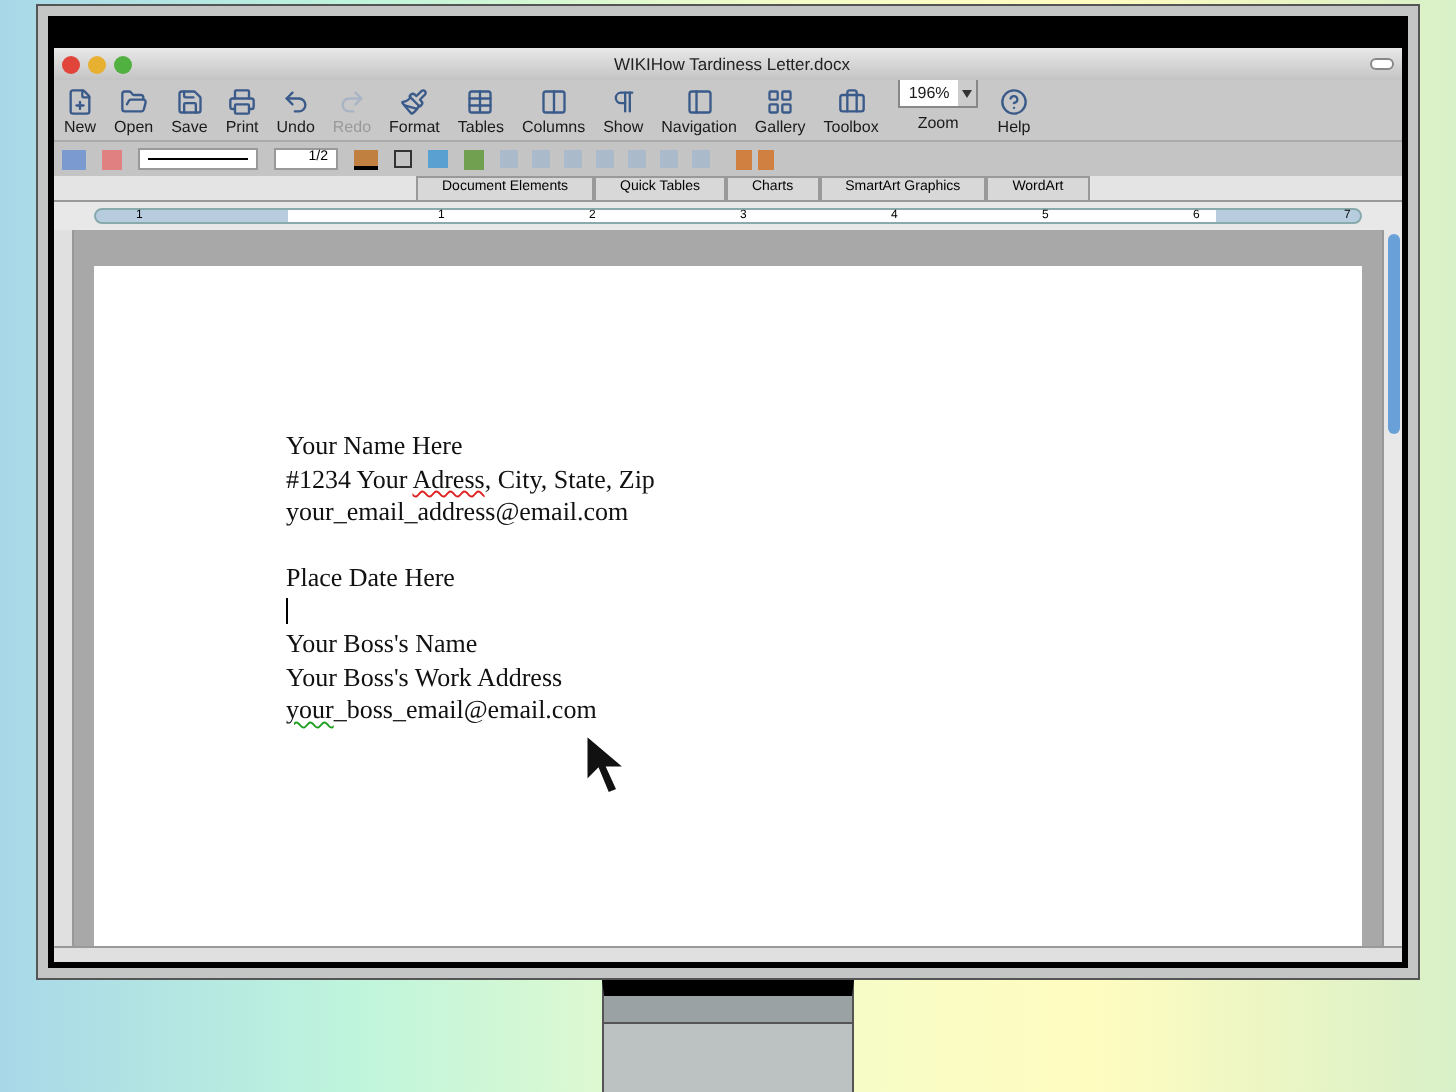 The height and width of the screenshot is (1092, 1456). I want to click on toolbar-button: Save, so click(189, 112).